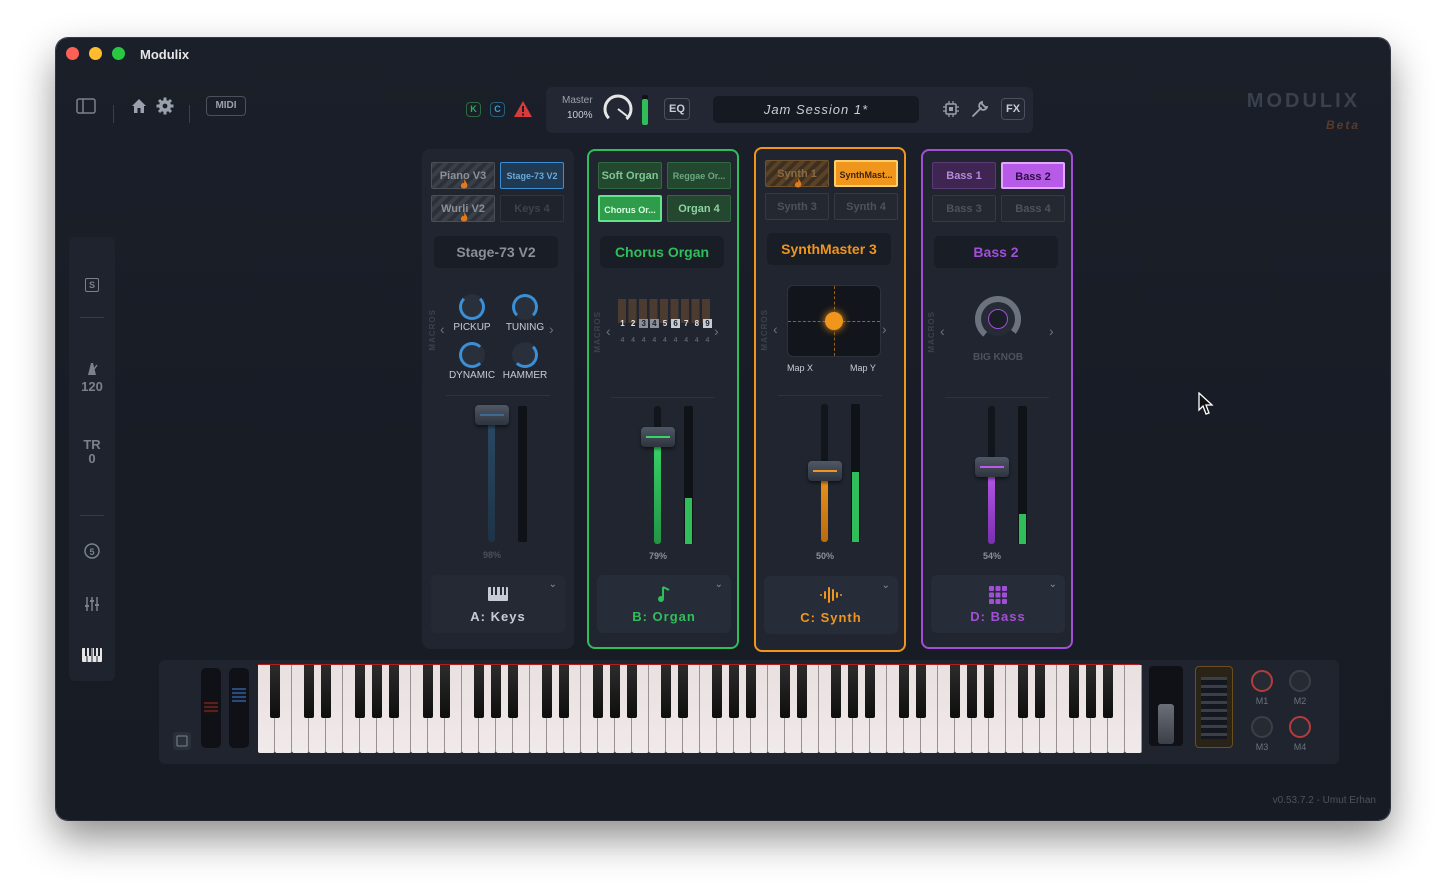  What do you see at coordinates (525, 307) in the screenshot?
I see `tuning-knob` at bounding box center [525, 307].